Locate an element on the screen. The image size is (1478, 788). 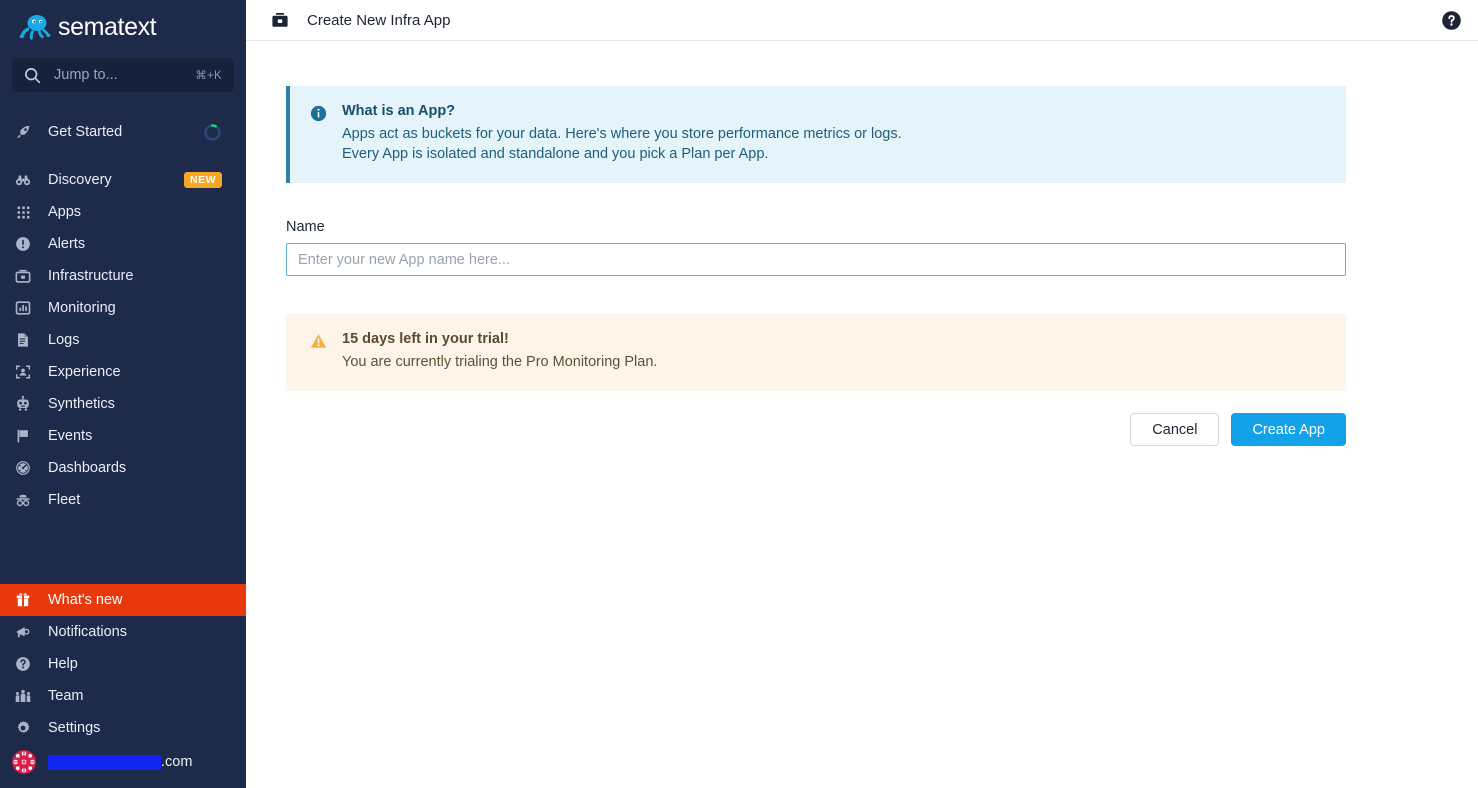
user-email-suffix: .com is located at coordinates (177, 762).